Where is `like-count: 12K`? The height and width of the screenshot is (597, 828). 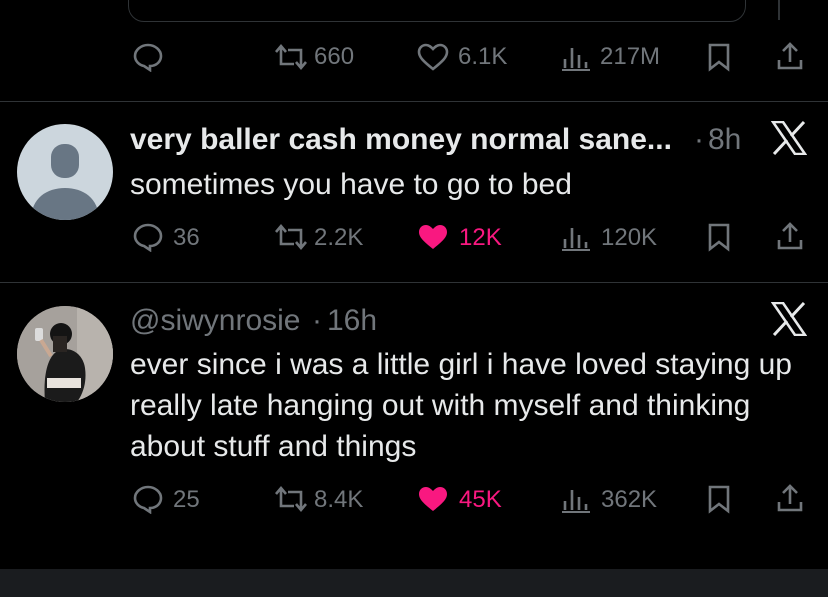
like-count: 12K is located at coordinates (480, 237).